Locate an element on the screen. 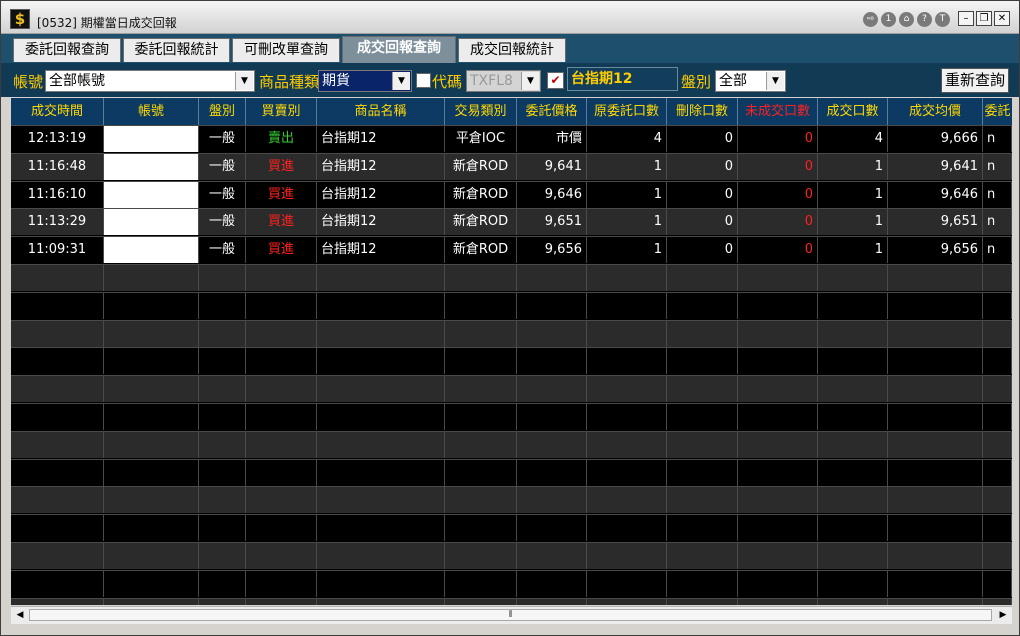 The height and width of the screenshot is (636, 1020). col-header-cancel-qty: 刪除口數 is located at coordinates (702, 111).